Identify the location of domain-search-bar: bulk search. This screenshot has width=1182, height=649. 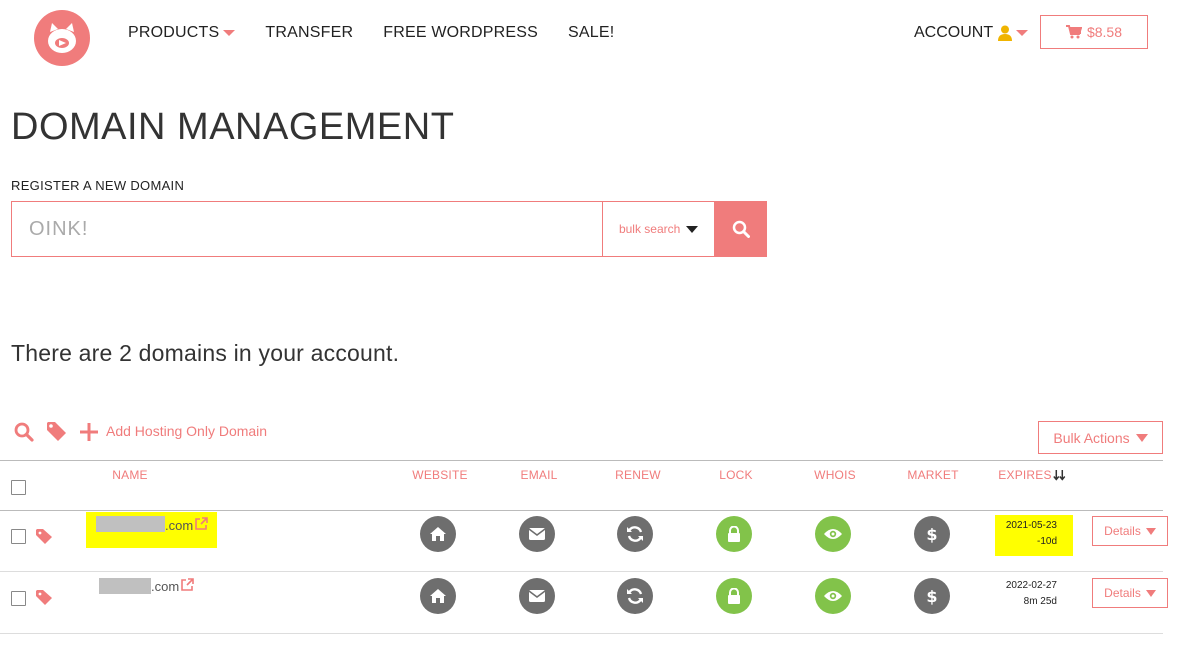
(389, 229).